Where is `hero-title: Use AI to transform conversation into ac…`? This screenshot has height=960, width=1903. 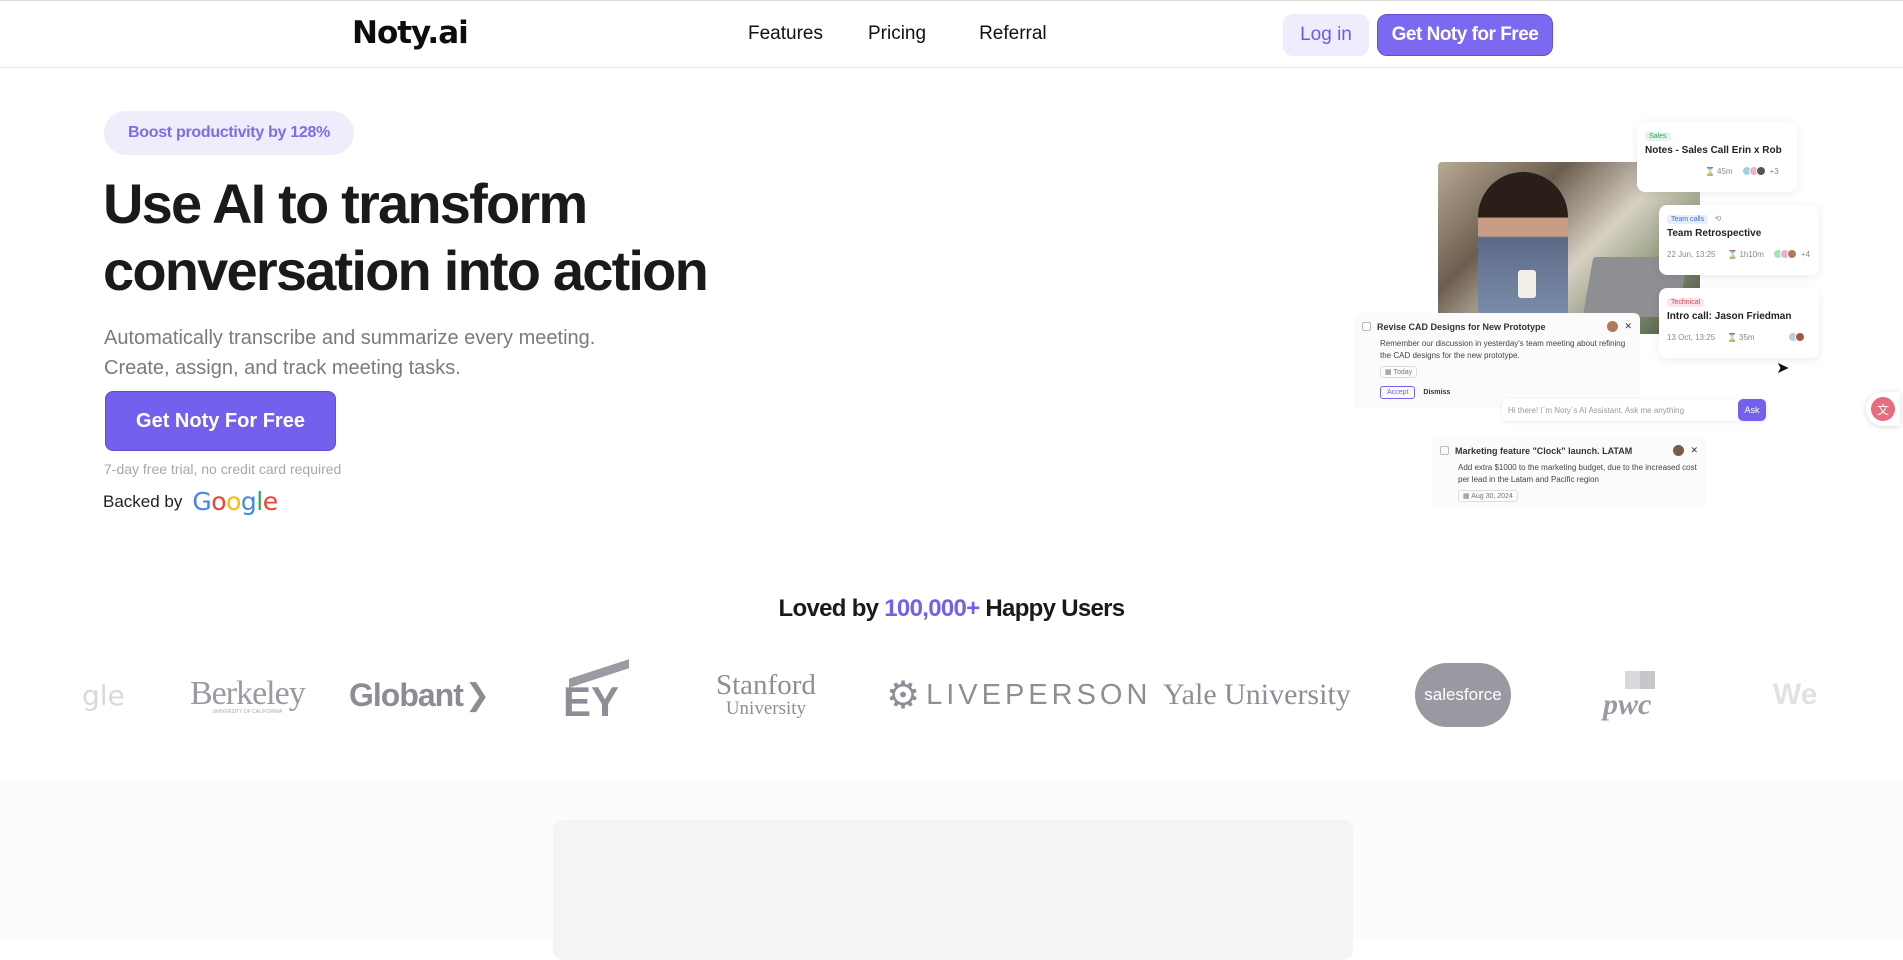 hero-title: Use AI to transform conversation into ac… is located at coordinates (406, 237).